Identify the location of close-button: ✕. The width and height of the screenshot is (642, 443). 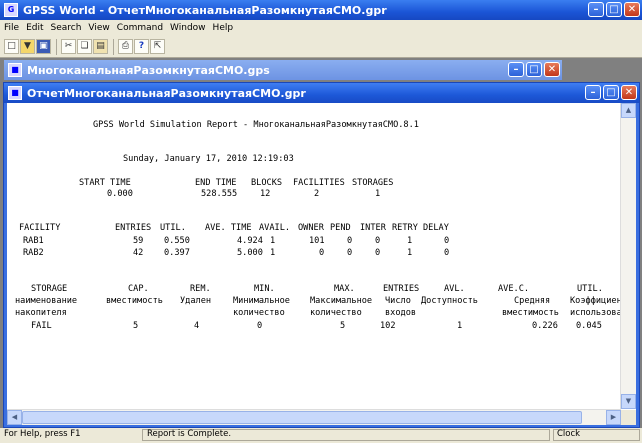
(632, 9).